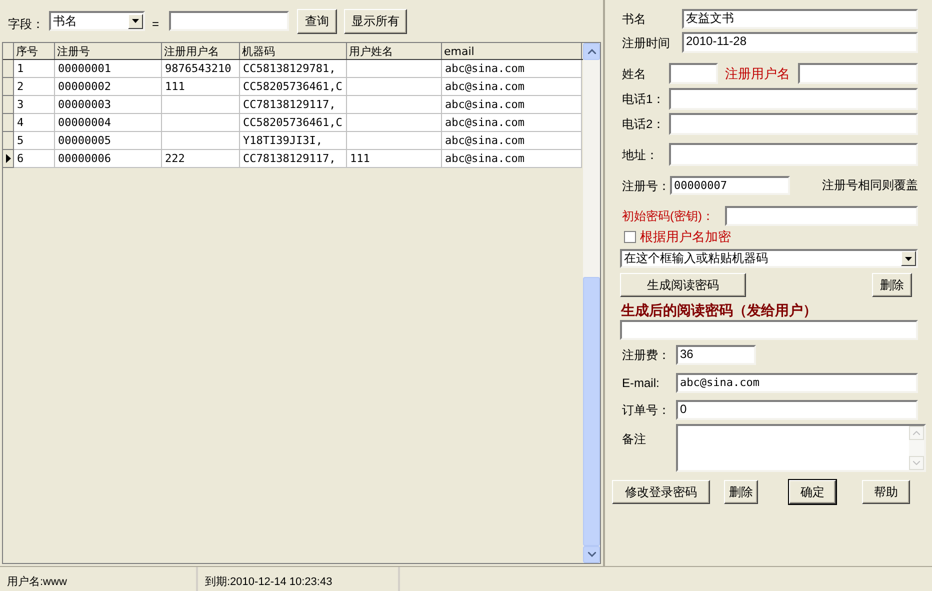 The height and width of the screenshot is (591, 932). What do you see at coordinates (108, 105) in the screenshot?
I see `table-cell: 00000003` at bounding box center [108, 105].